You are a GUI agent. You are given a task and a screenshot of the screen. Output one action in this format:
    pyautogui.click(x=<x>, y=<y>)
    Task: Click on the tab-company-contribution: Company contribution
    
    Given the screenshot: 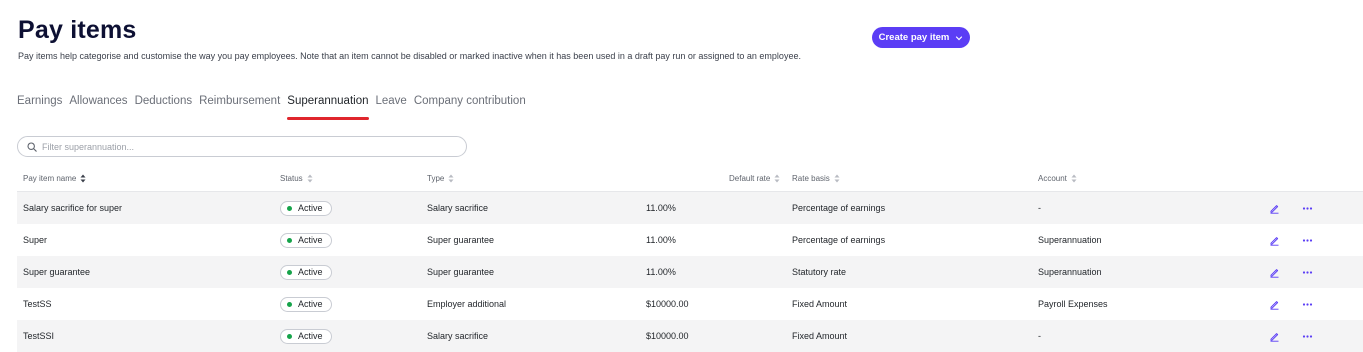 What is the action you would take?
    pyautogui.click(x=470, y=107)
    